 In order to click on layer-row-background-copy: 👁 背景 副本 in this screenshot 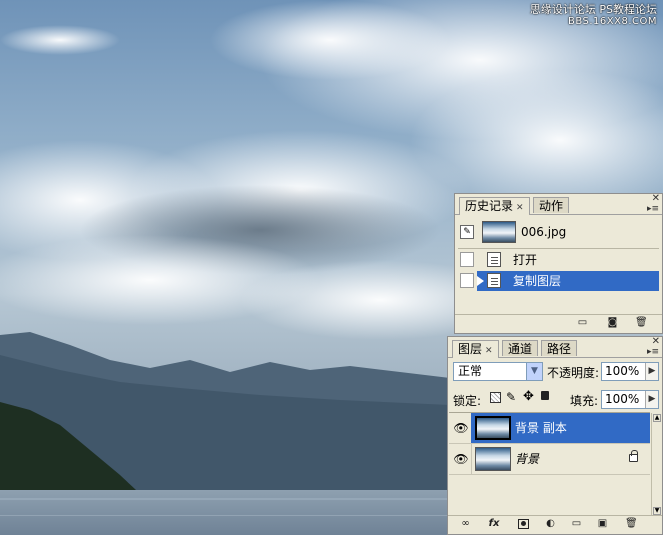, I will do `click(549, 428)`.